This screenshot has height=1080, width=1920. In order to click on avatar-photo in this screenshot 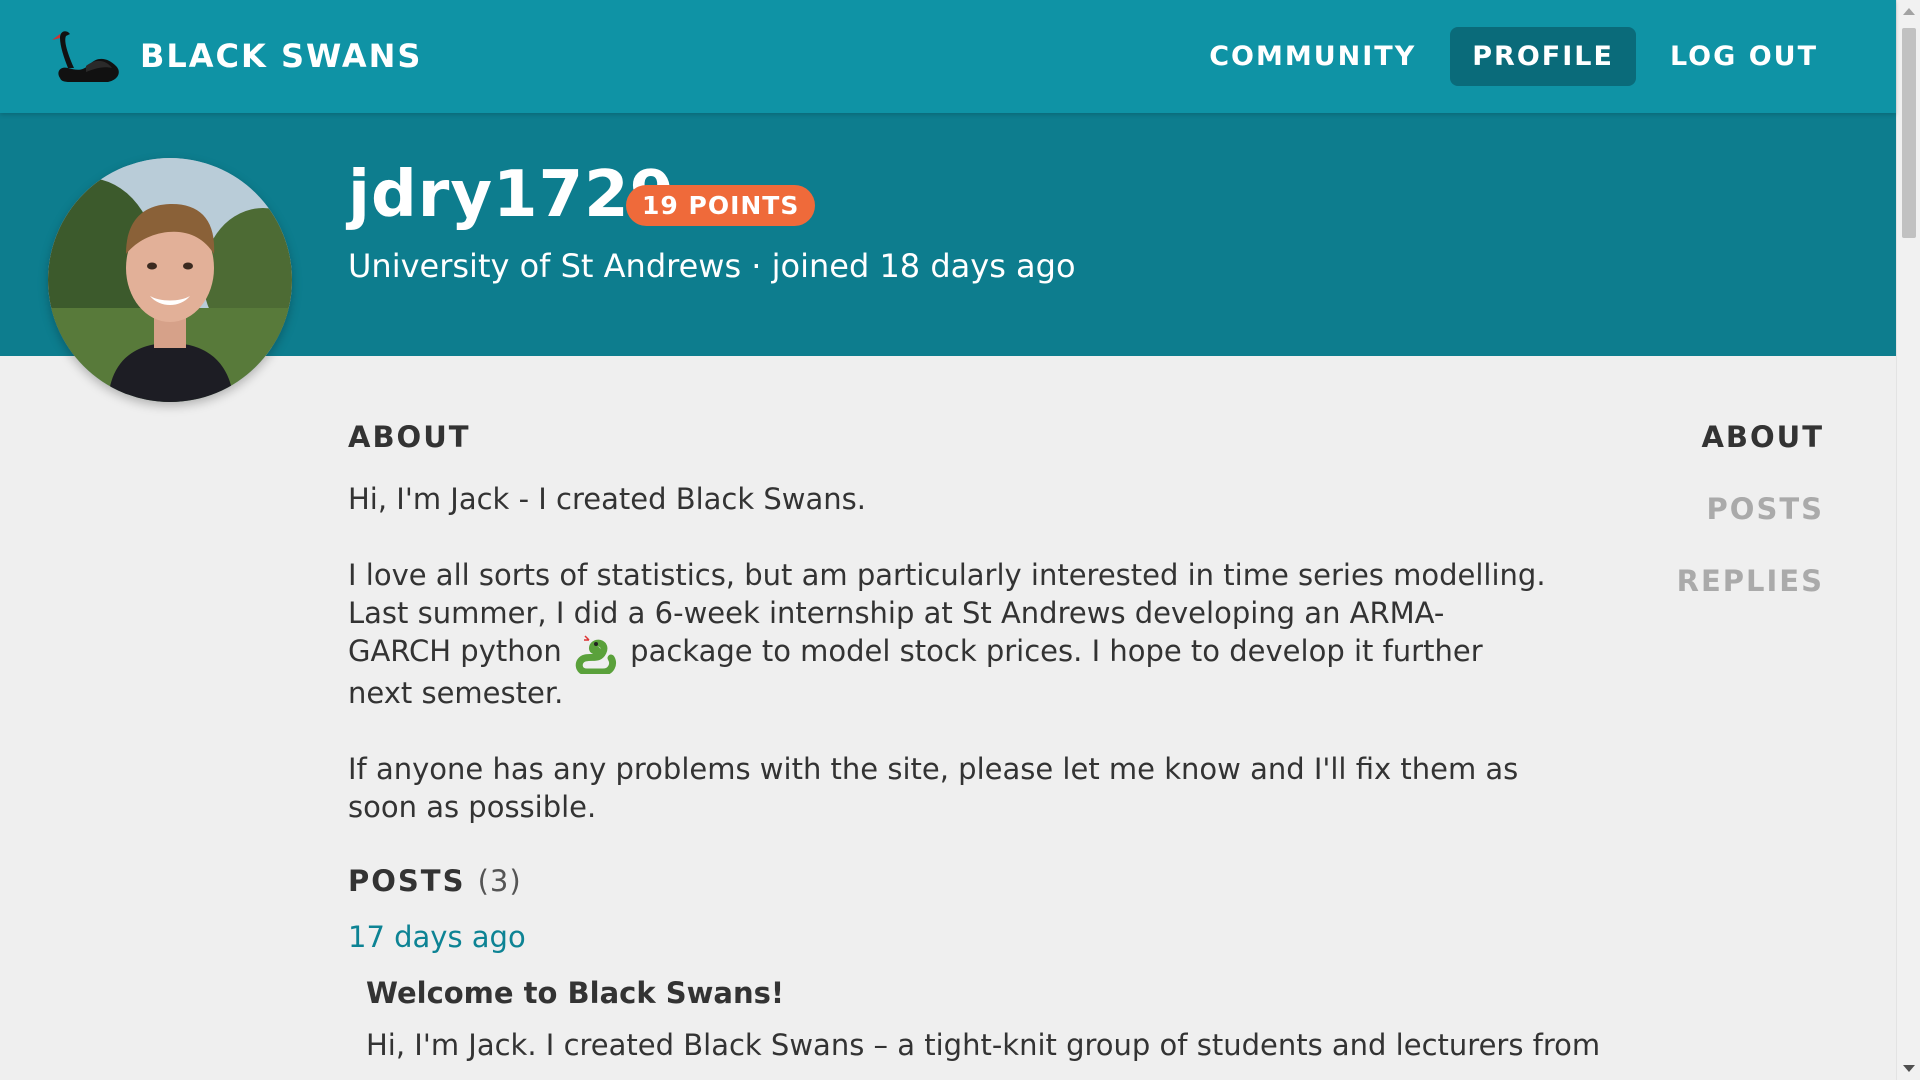, I will do `click(170, 280)`.